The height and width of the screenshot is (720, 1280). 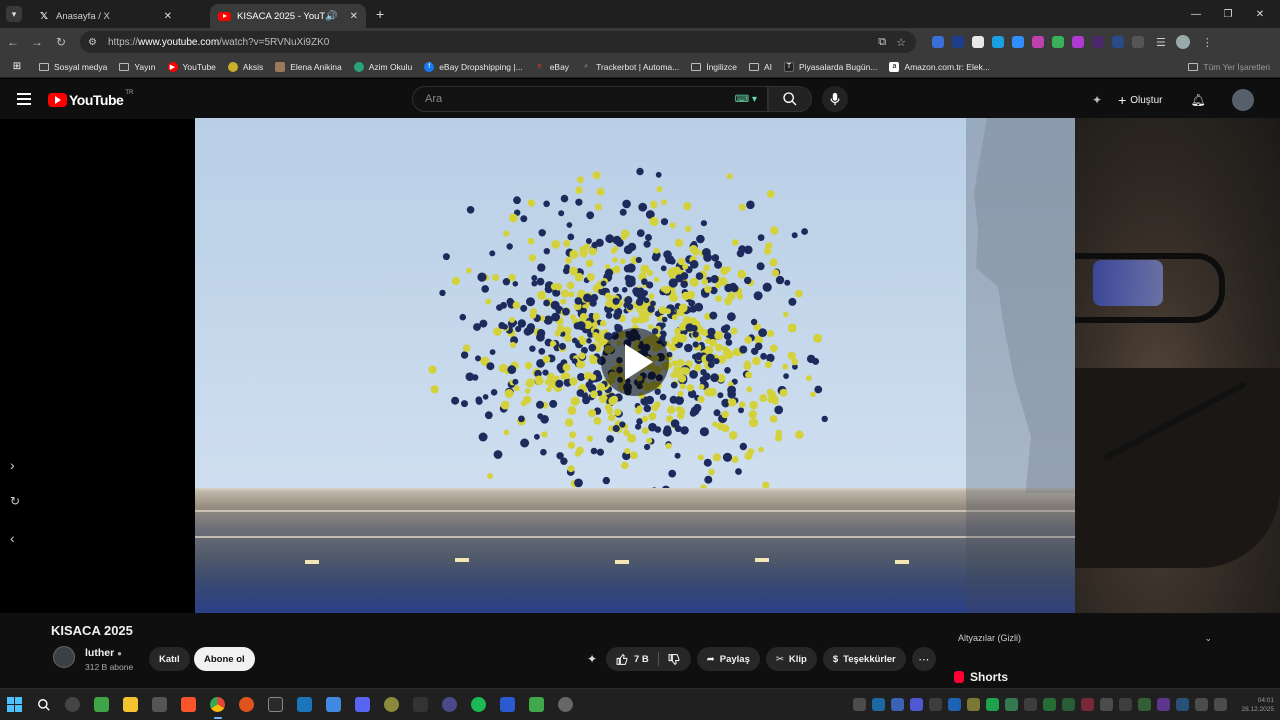 What do you see at coordinates (1202, 704) in the screenshot?
I see `network-icon` at bounding box center [1202, 704].